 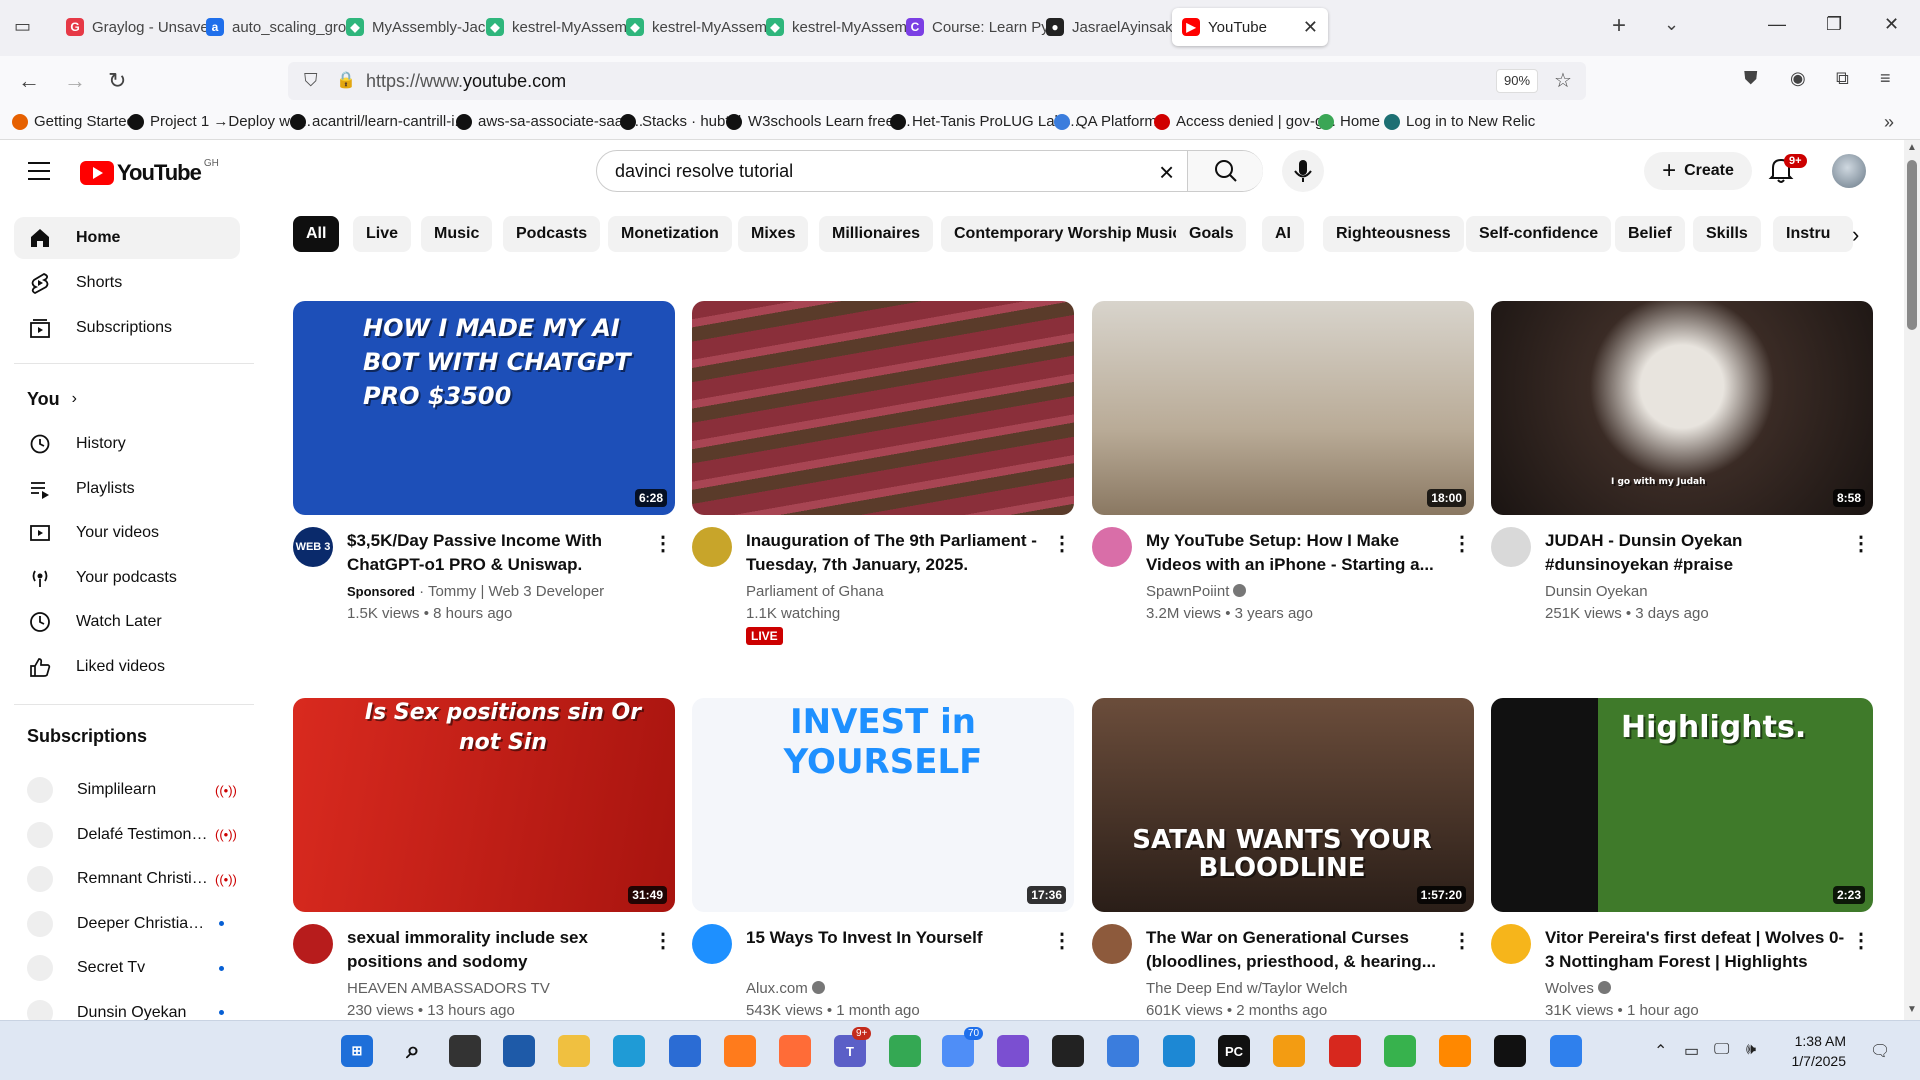 What do you see at coordinates (127, 790) in the screenshot?
I see `subscription-item: Simplilearn ((•))` at bounding box center [127, 790].